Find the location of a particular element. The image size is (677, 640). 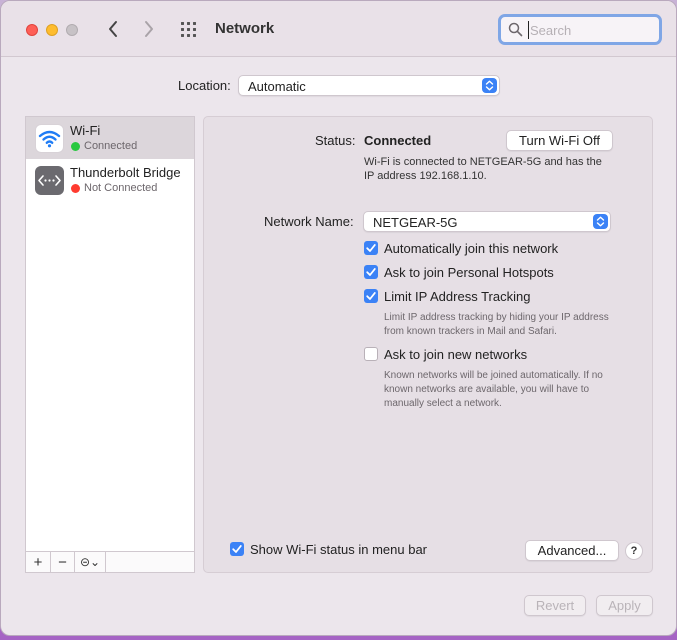

back-button is located at coordinates (113, 29).